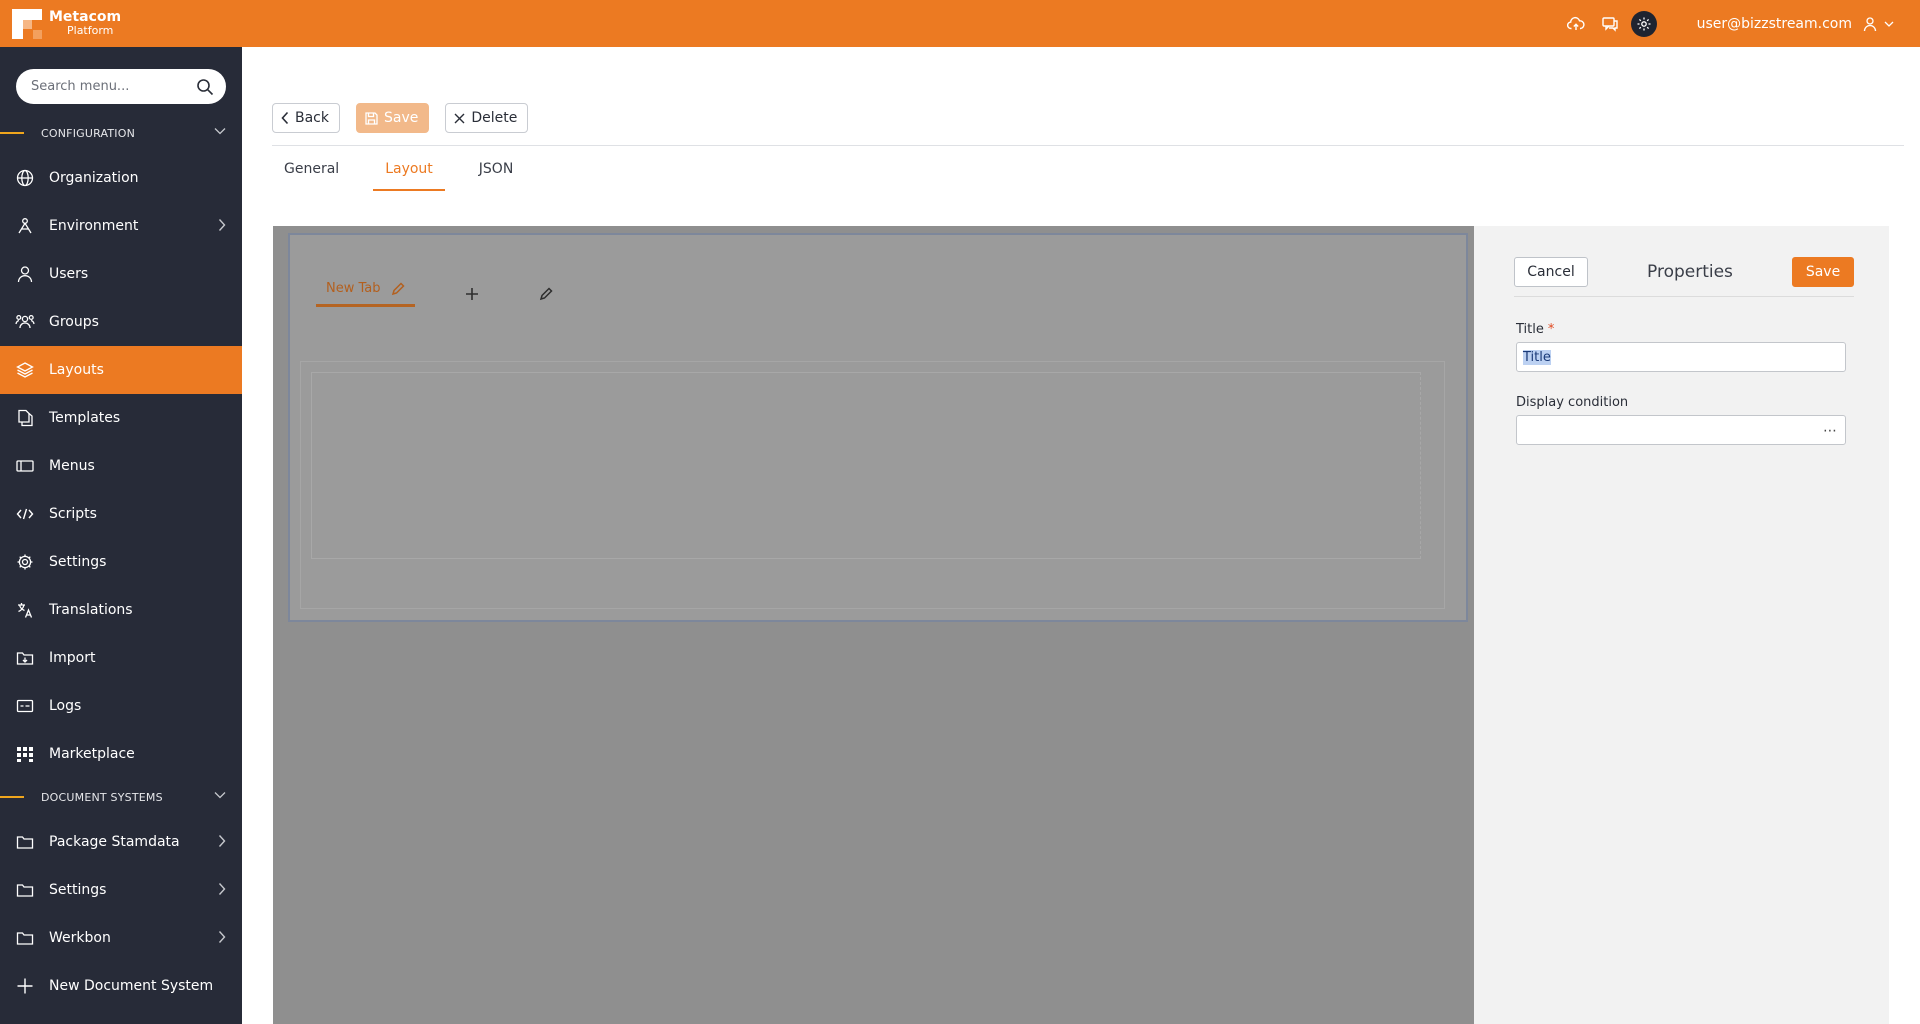  I want to click on cloud-upload-icon, so click(1576, 24).